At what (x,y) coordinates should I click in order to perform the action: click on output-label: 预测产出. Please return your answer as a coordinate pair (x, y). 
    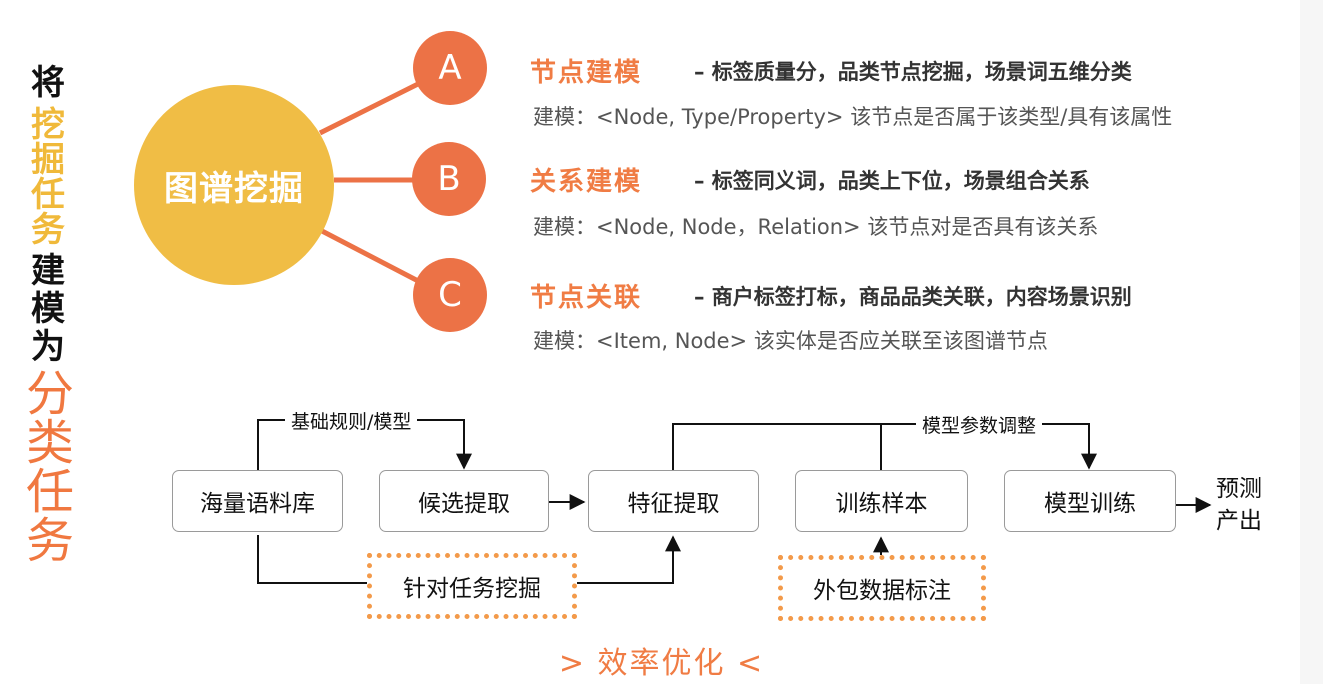
    Looking at the image, I should click on (1248, 505).